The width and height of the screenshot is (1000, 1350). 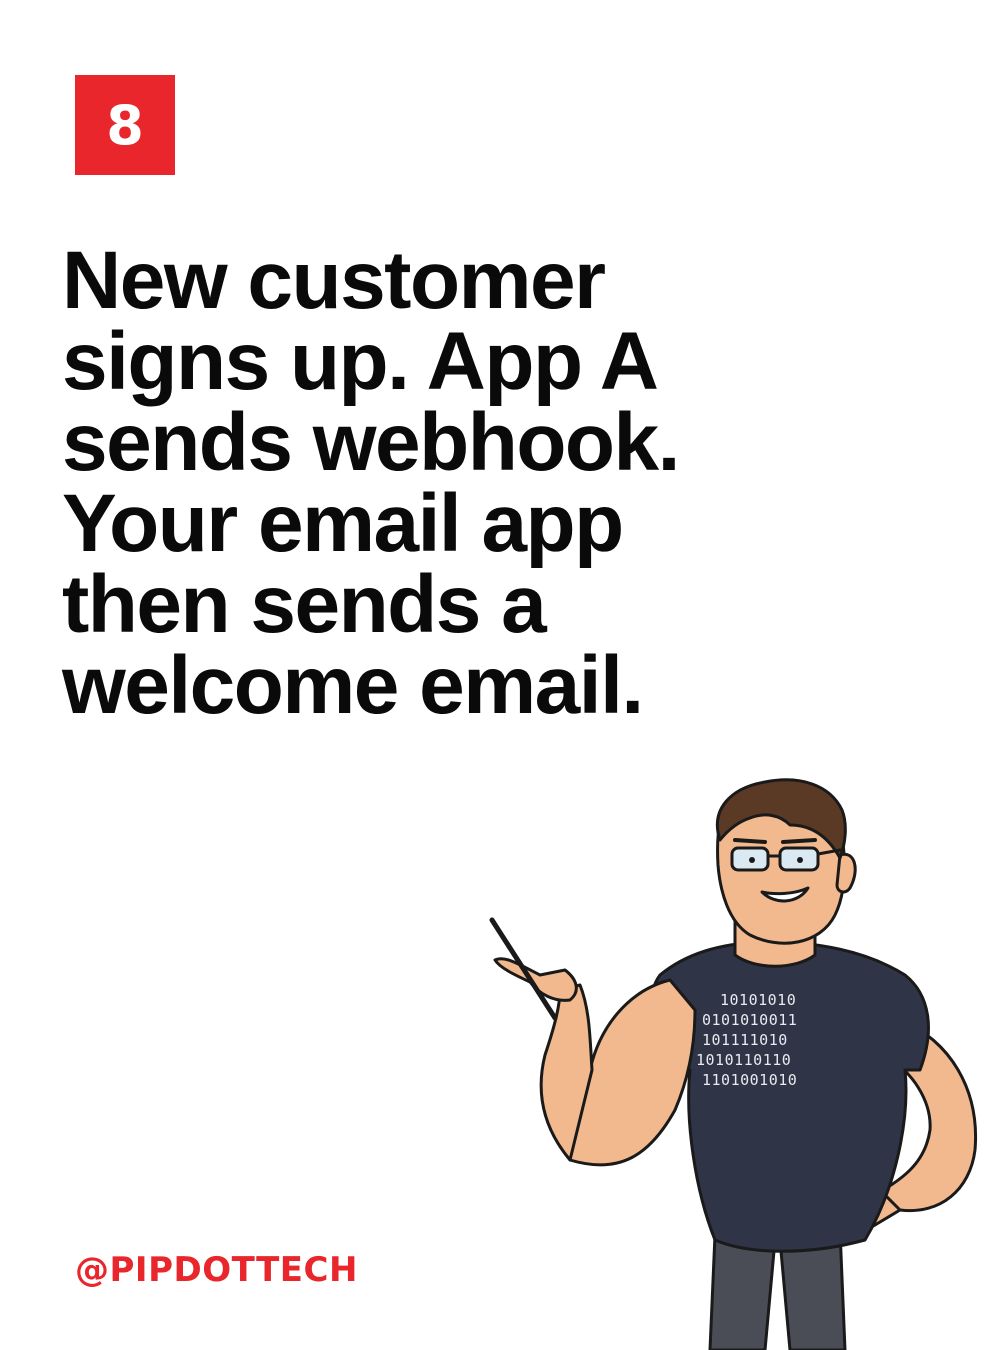 I want to click on shirt-code-line: 1101001010, so click(x=749, y=1080).